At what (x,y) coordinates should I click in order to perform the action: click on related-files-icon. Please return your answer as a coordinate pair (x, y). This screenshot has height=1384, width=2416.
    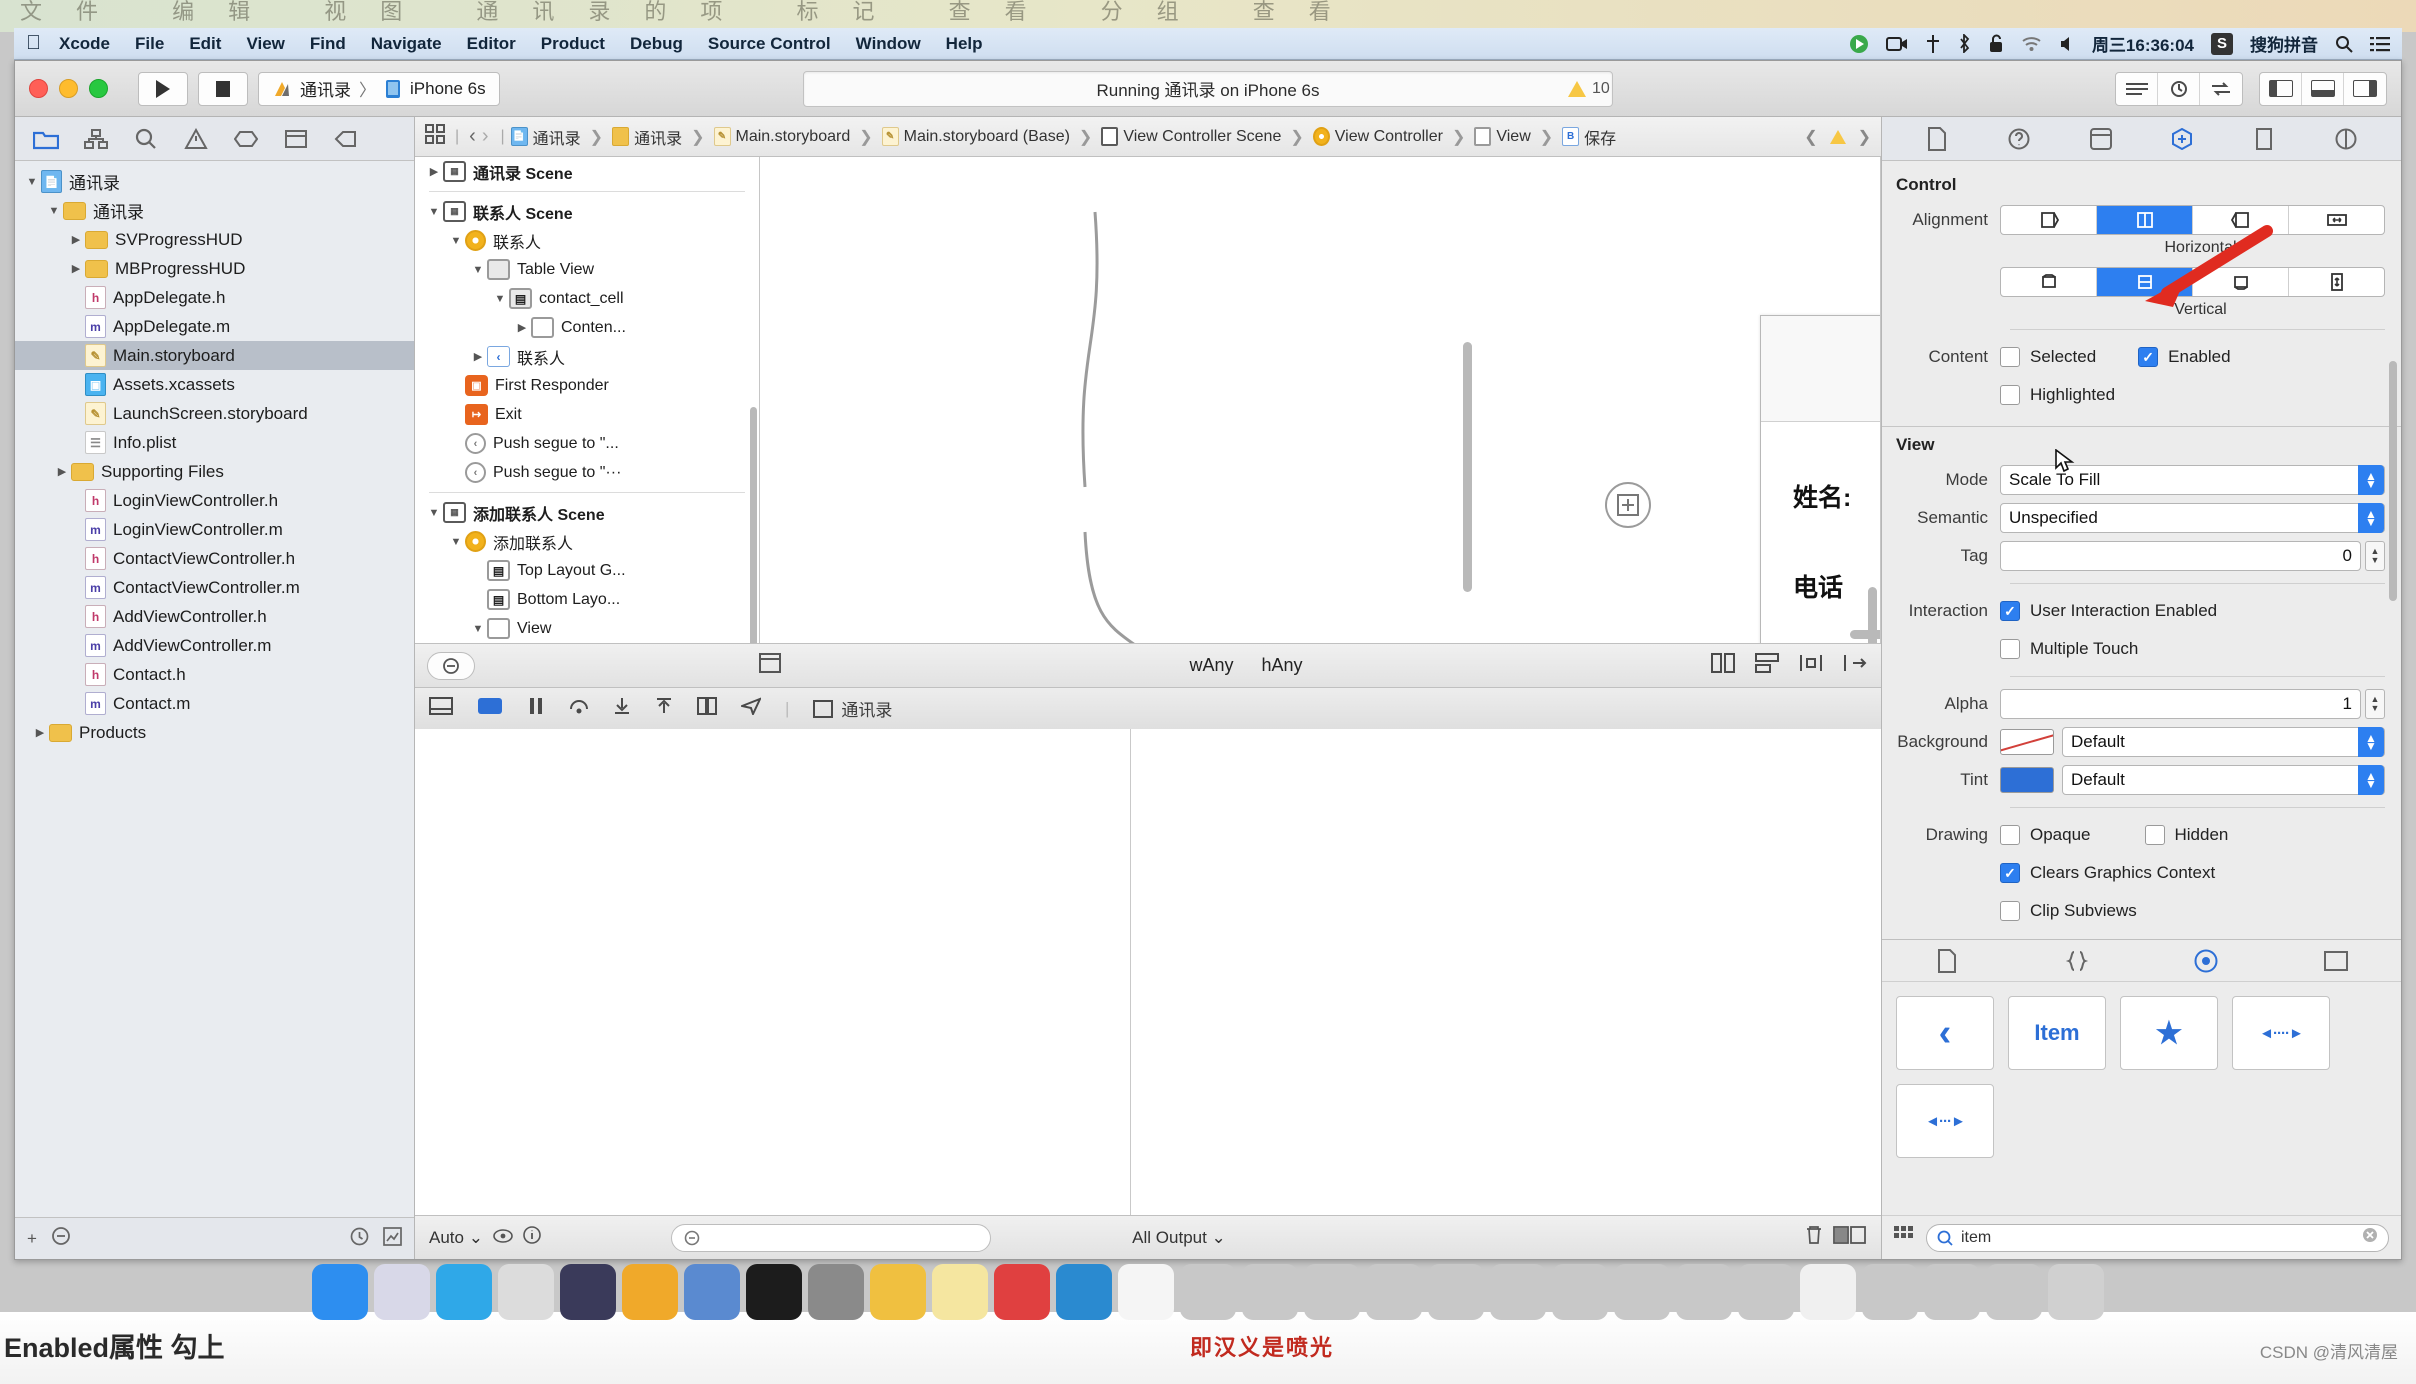
    Looking at the image, I should click on (435, 136).